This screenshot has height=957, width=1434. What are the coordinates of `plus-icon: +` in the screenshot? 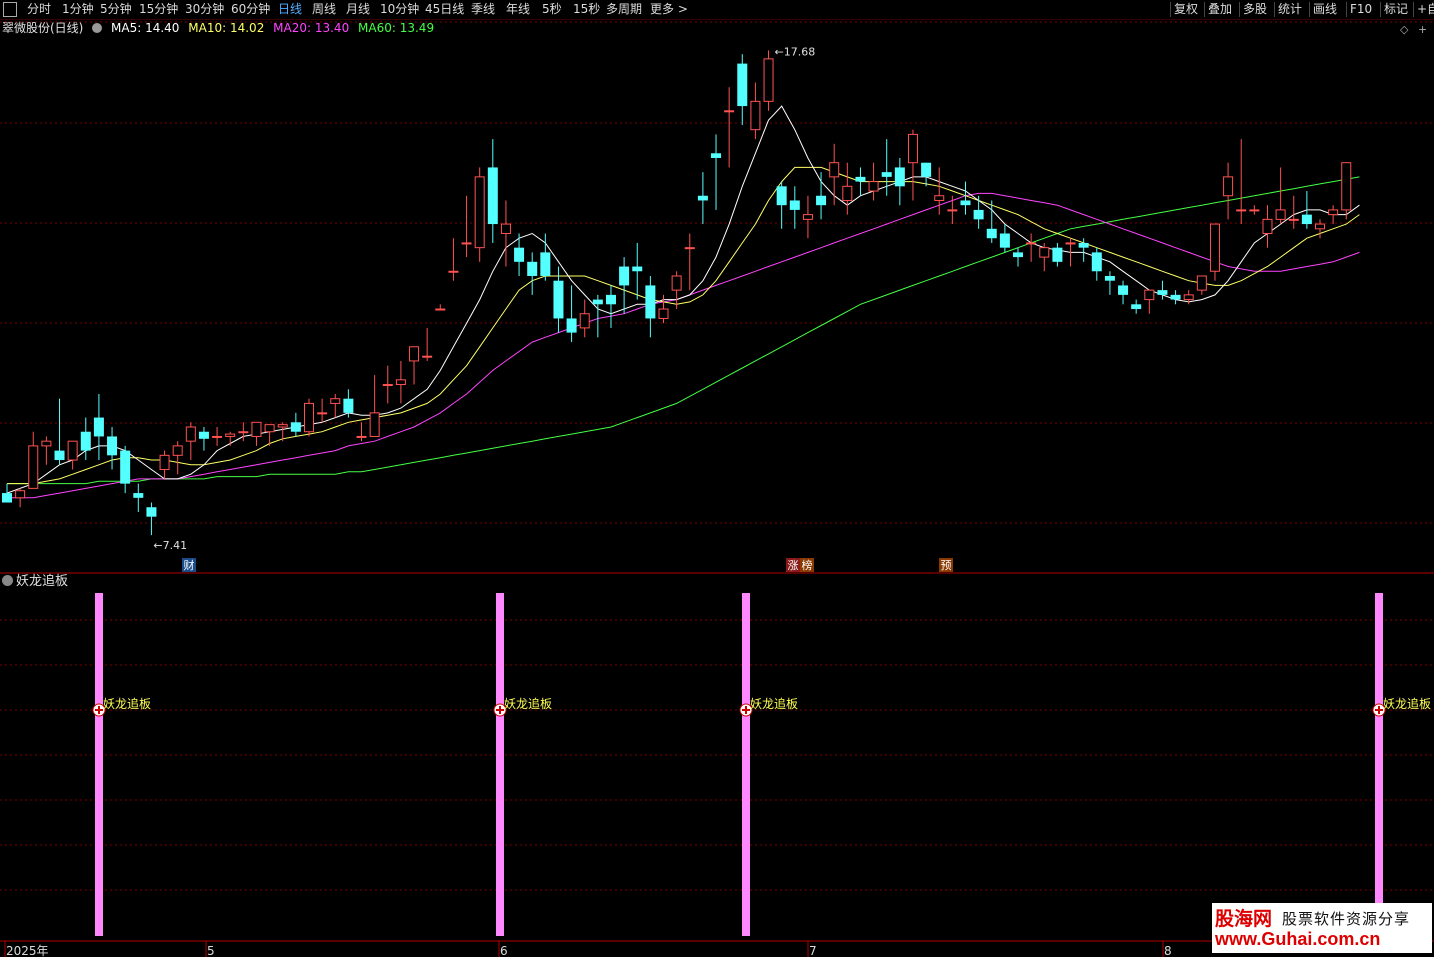 It's located at (1422, 29).